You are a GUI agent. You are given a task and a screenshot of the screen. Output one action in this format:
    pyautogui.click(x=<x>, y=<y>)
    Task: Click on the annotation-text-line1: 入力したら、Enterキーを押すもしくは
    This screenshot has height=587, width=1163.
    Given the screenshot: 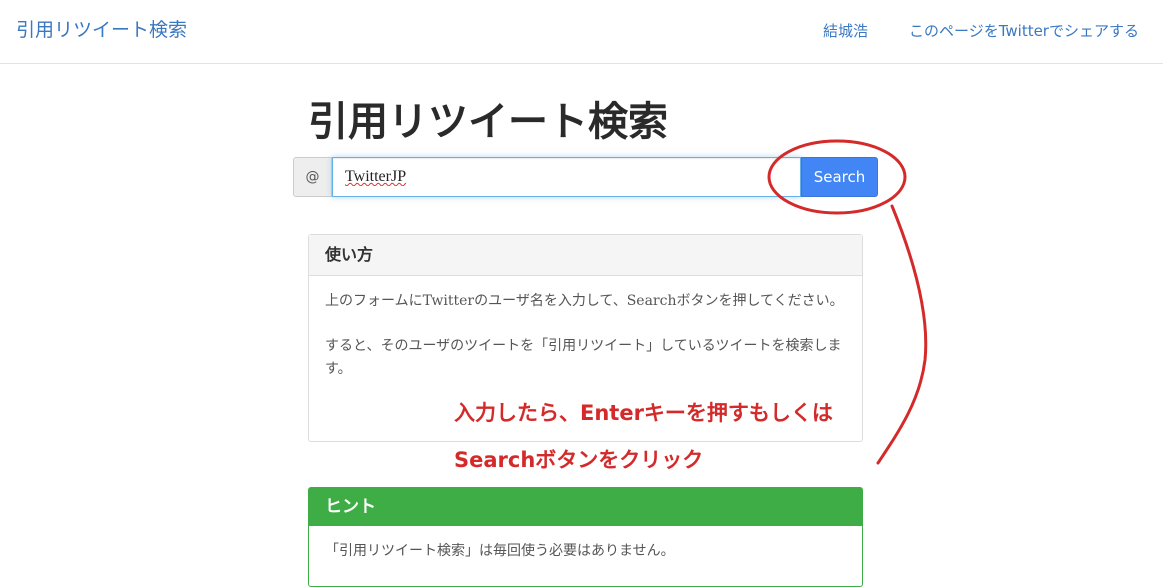 What is the action you would take?
    pyautogui.click(x=643, y=413)
    